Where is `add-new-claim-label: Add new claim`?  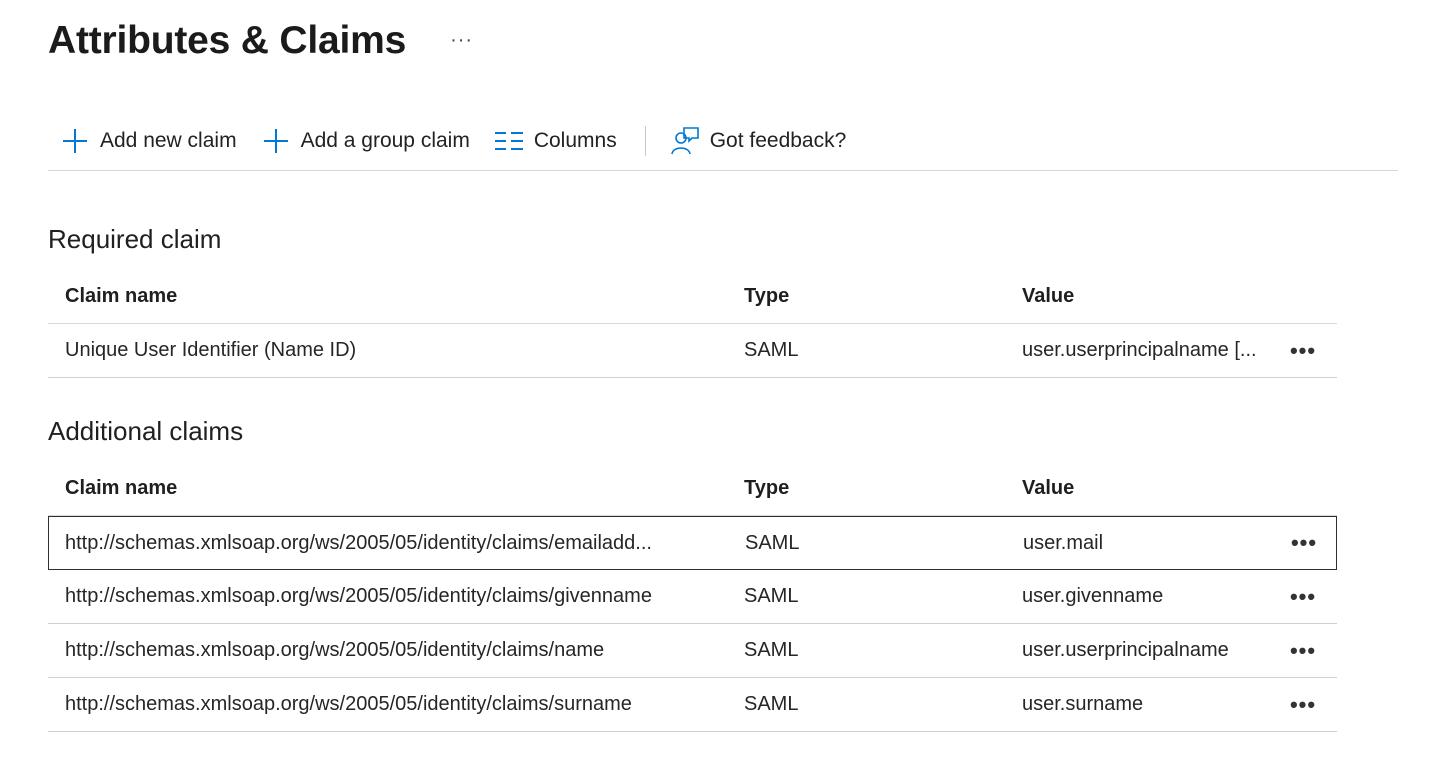
add-new-claim-label: Add new claim is located at coordinates (168, 140).